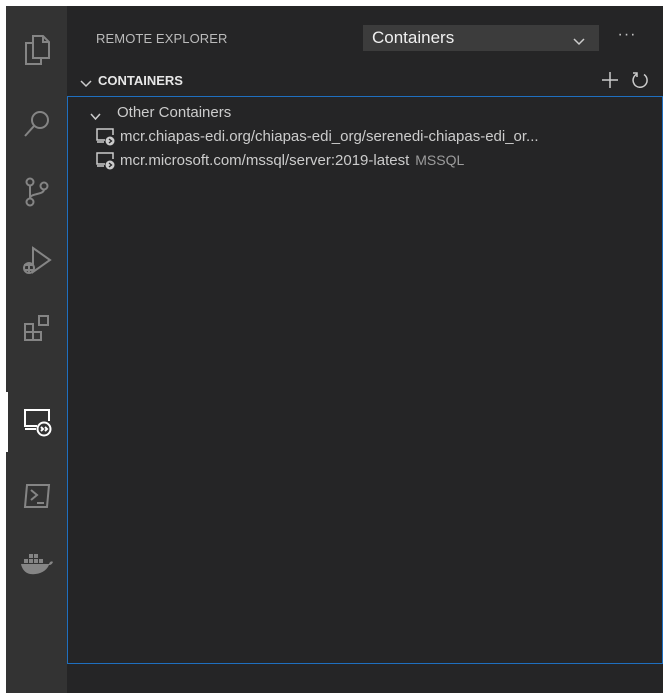  I want to click on add-container-button, so click(610, 82).